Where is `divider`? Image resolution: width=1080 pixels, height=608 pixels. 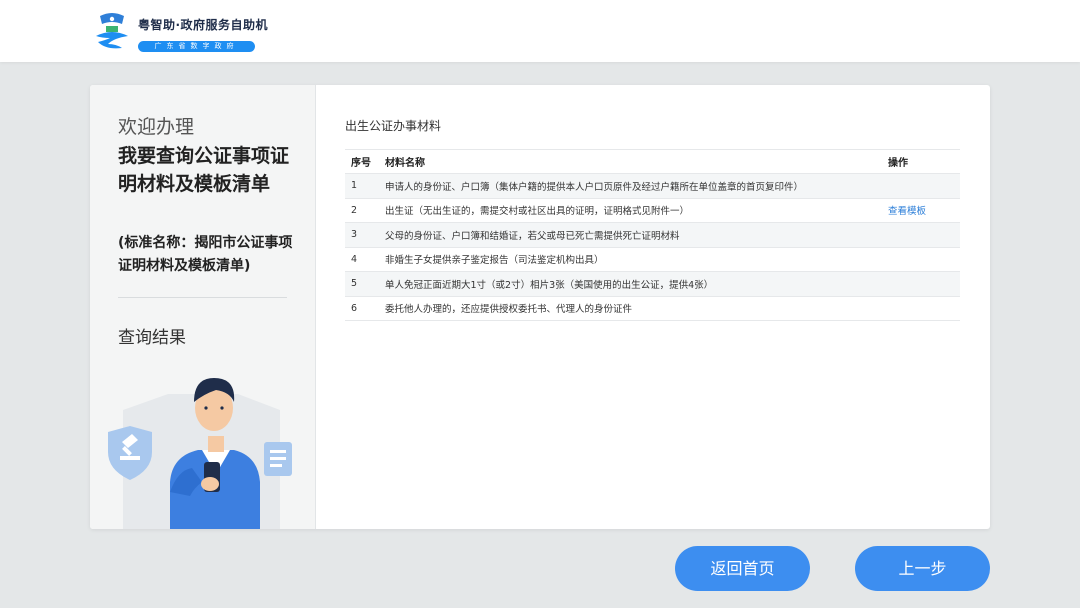 divider is located at coordinates (202, 297).